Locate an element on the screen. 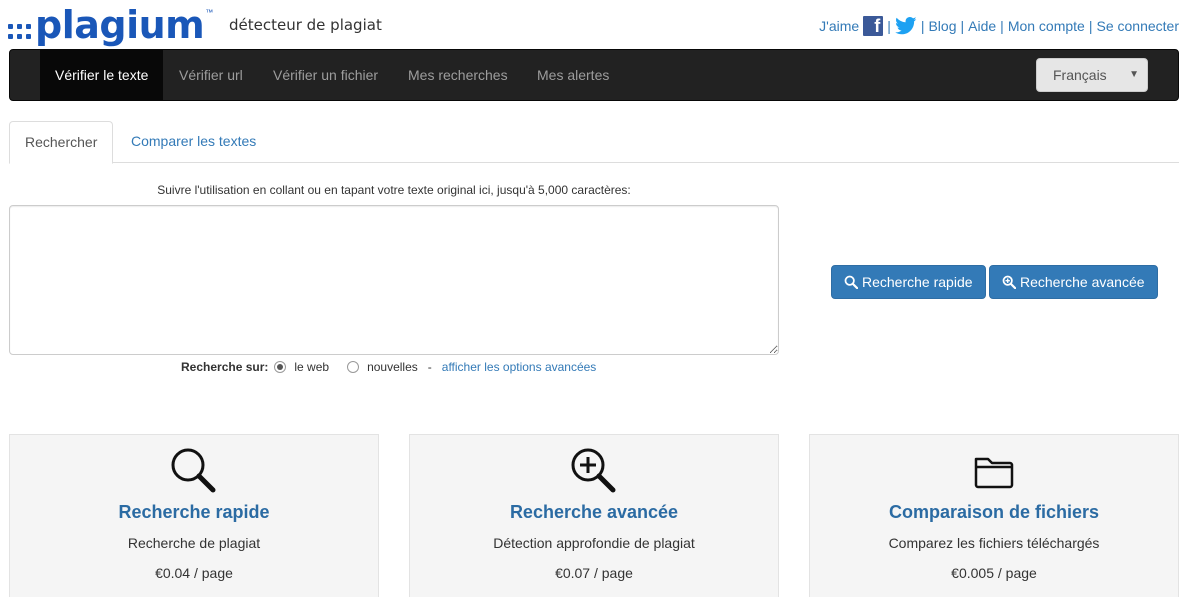  language-select: Français ▼ is located at coordinates (1092, 75).